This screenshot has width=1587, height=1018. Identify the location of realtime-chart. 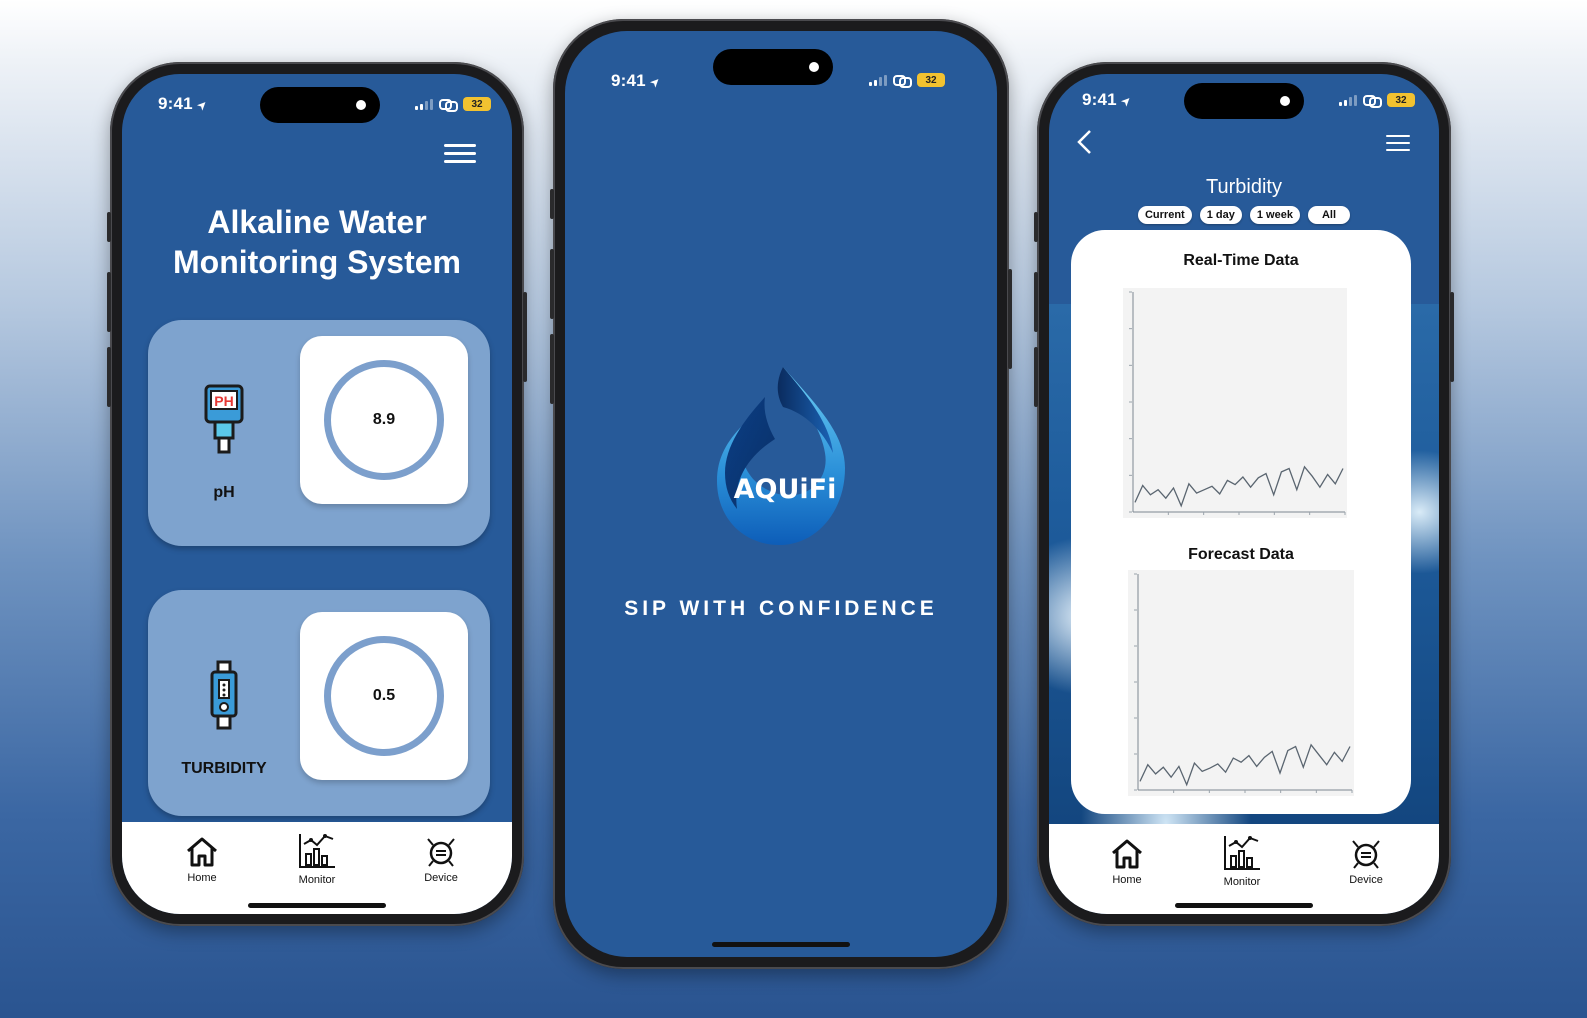
(1235, 403).